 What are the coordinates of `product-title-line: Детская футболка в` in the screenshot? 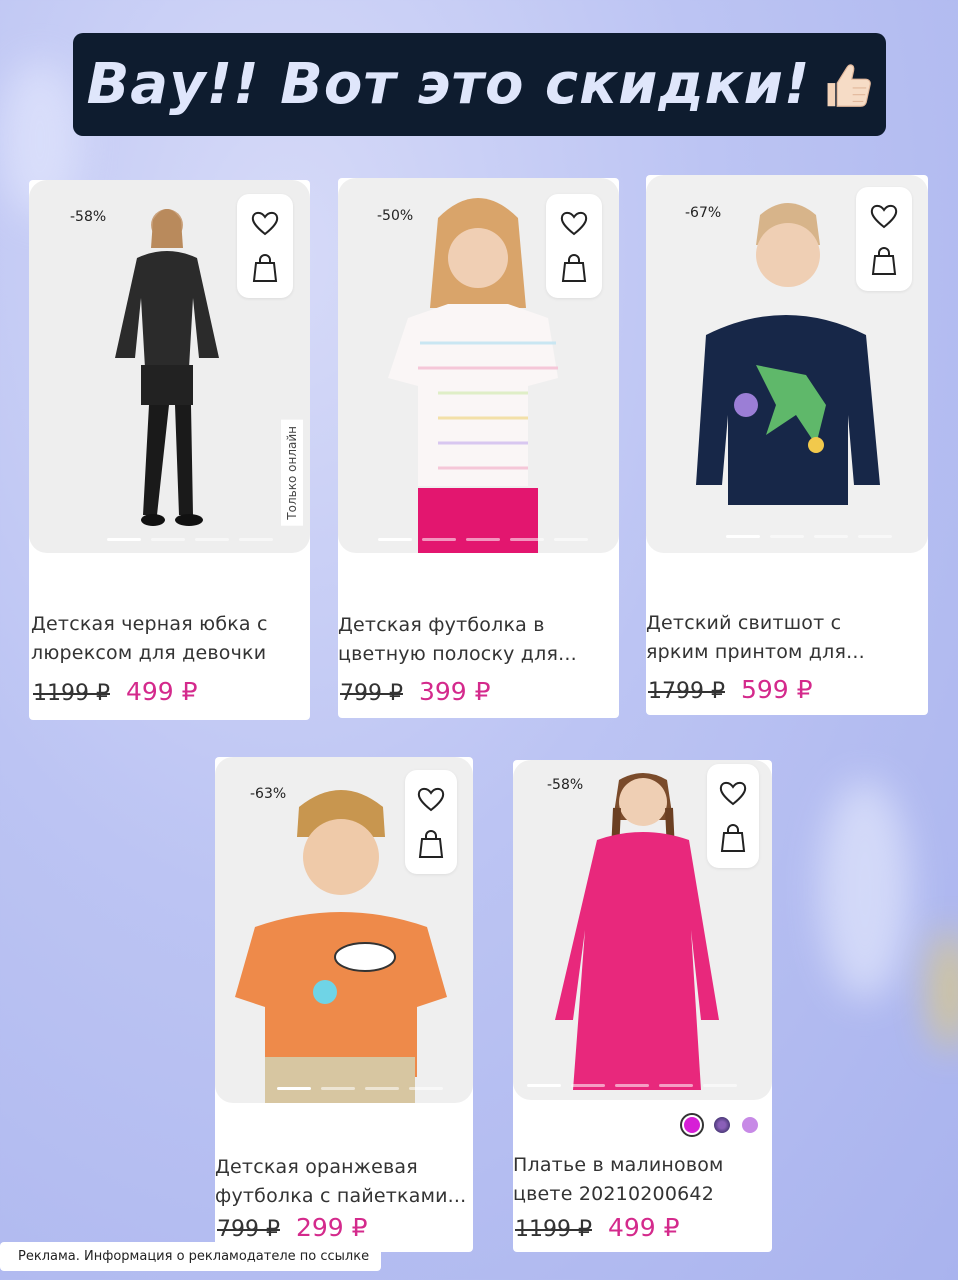 It's located at (441, 625).